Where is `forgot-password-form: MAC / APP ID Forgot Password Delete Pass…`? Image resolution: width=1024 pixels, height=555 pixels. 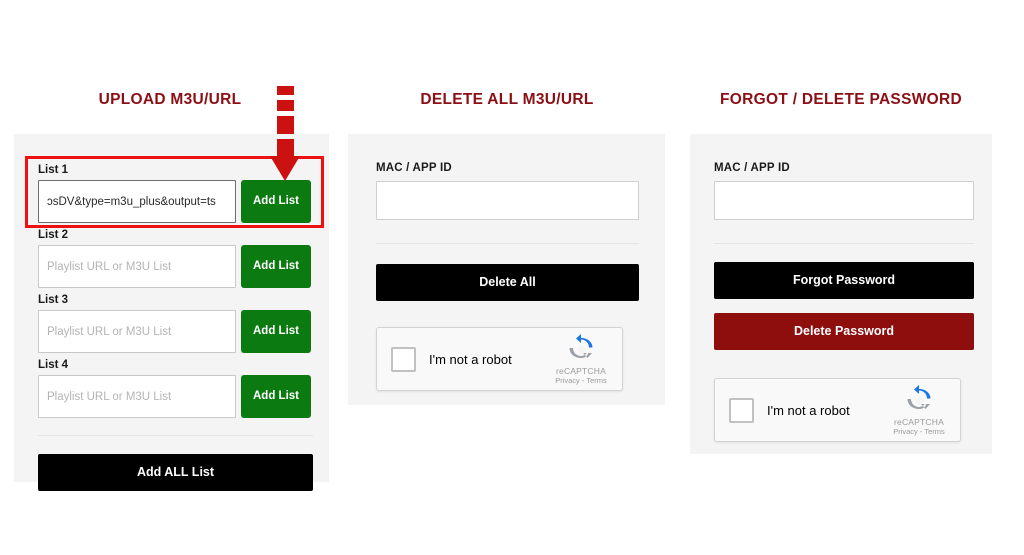
forgot-password-form: MAC / APP ID Forgot Password Delete Pass… is located at coordinates (844, 302).